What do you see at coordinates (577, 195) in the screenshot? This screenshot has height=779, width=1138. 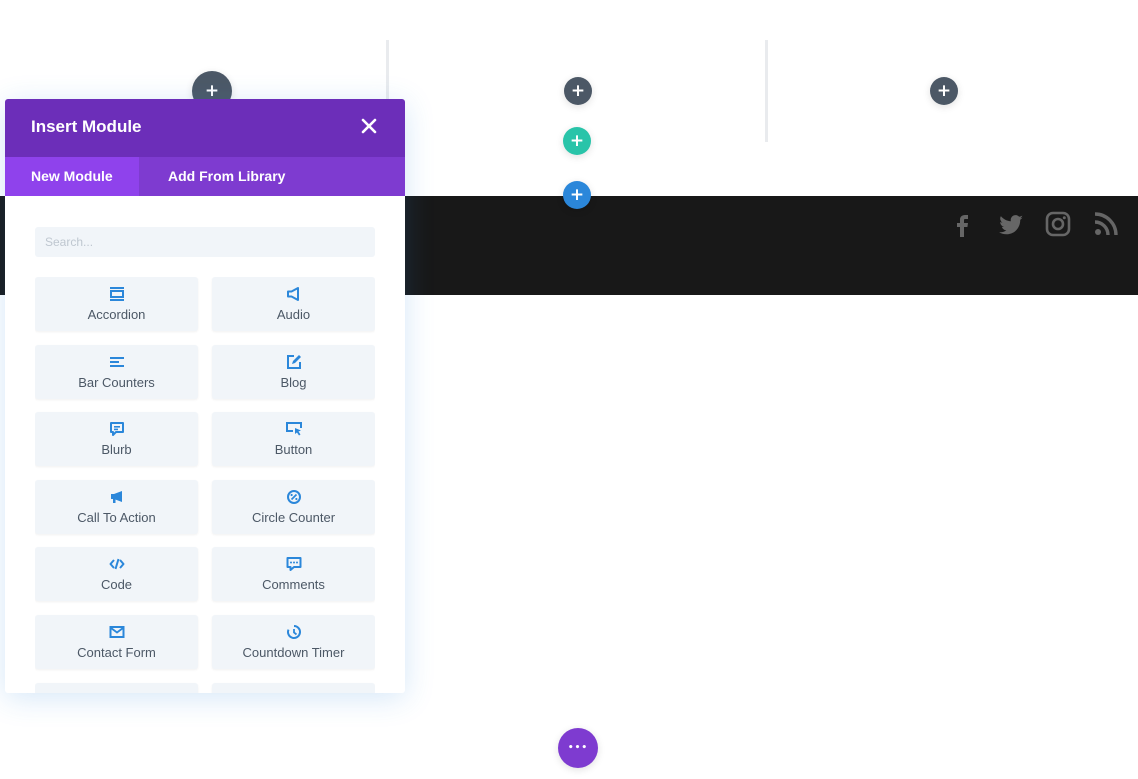 I see `add-section-button: +` at bounding box center [577, 195].